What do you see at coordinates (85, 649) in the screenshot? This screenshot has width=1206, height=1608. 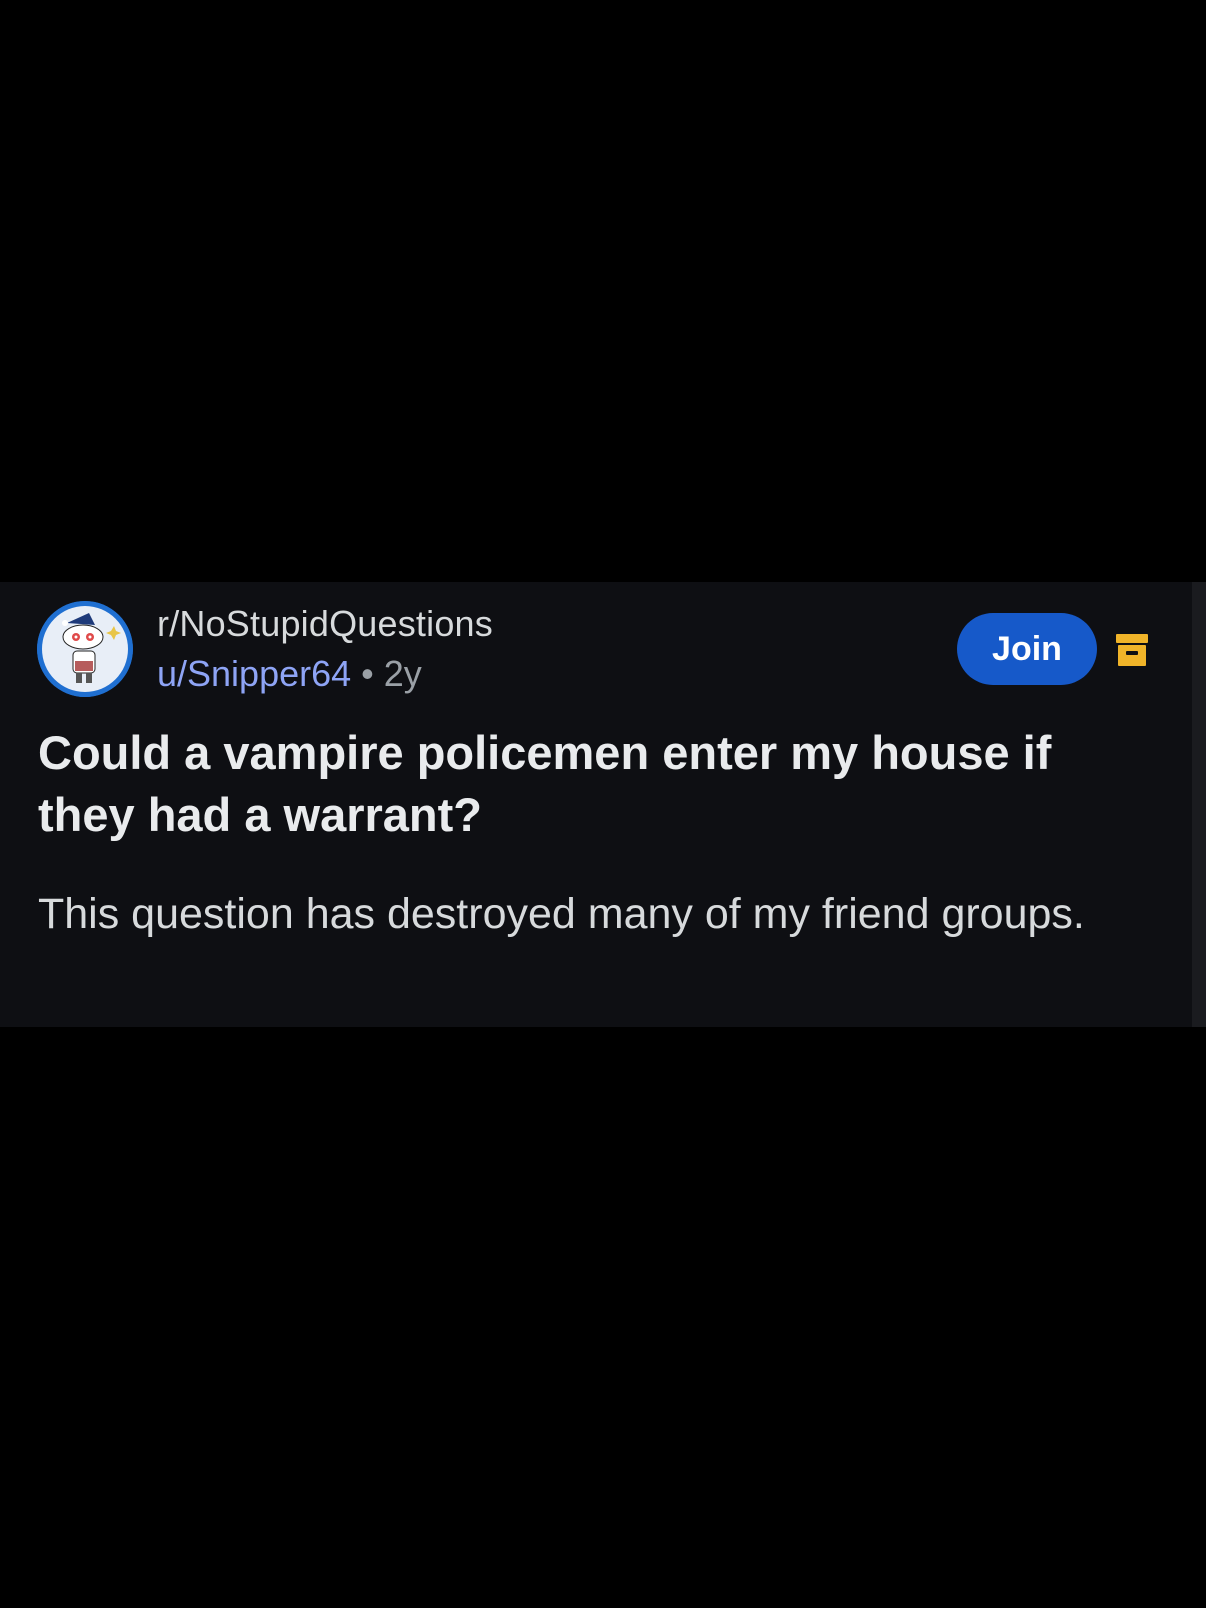 I see `snoo-avatar-icon` at bounding box center [85, 649].